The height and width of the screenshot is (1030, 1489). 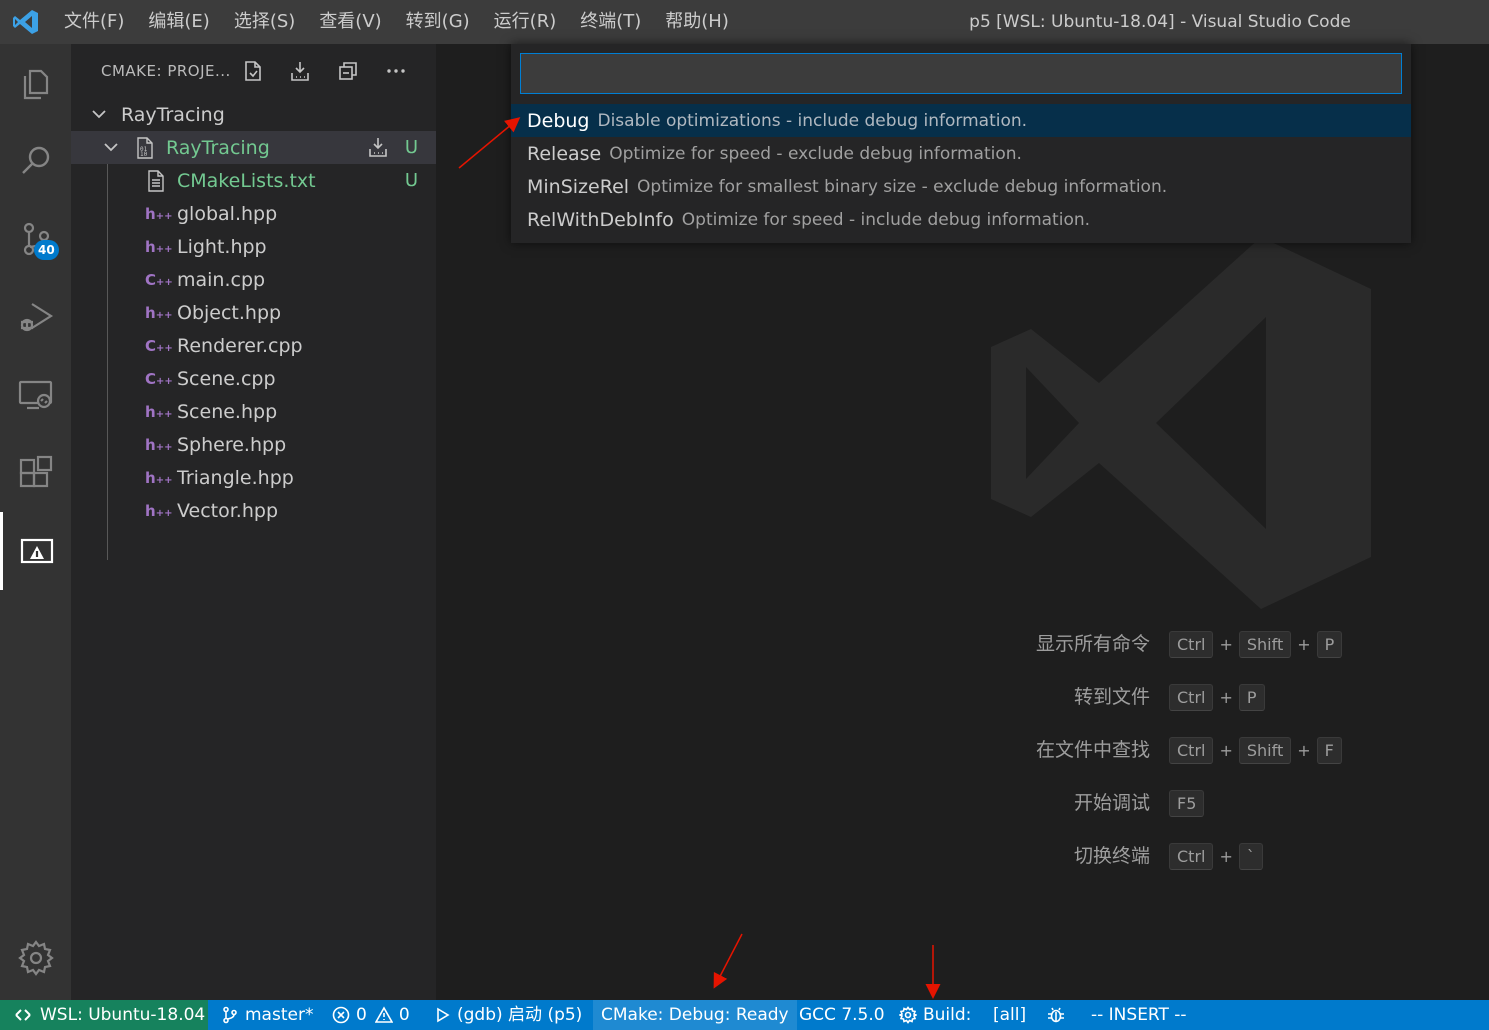 I want to click on build-target-icon, so click(x=378, y=147).